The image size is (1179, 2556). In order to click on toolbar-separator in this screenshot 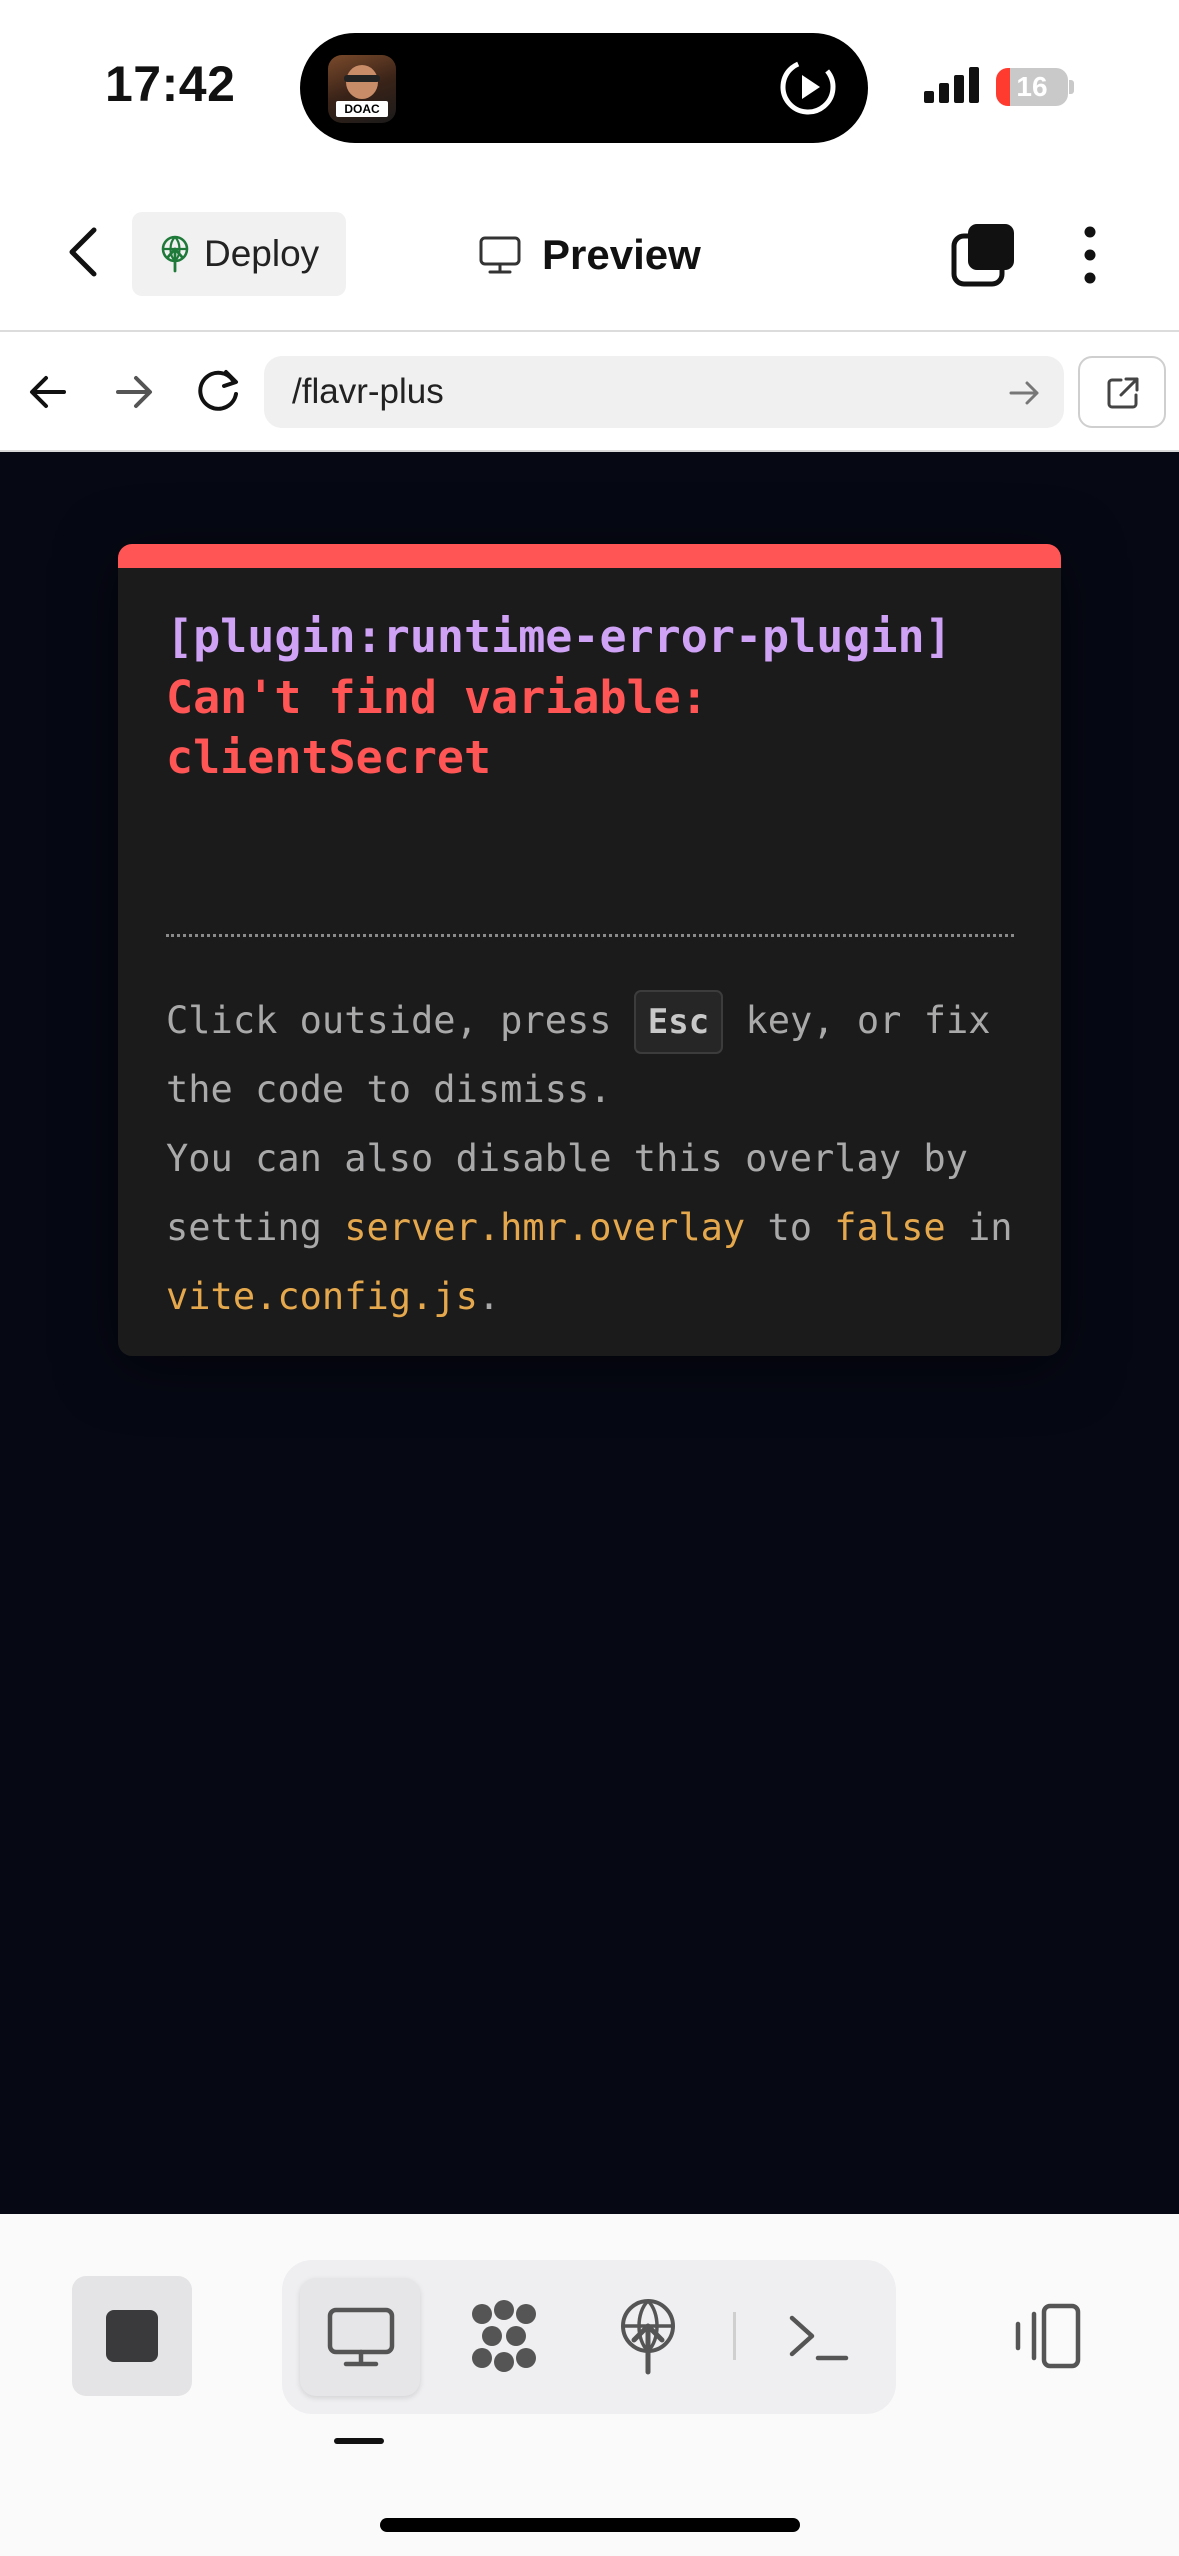, I will do `click(734, 2336)`.